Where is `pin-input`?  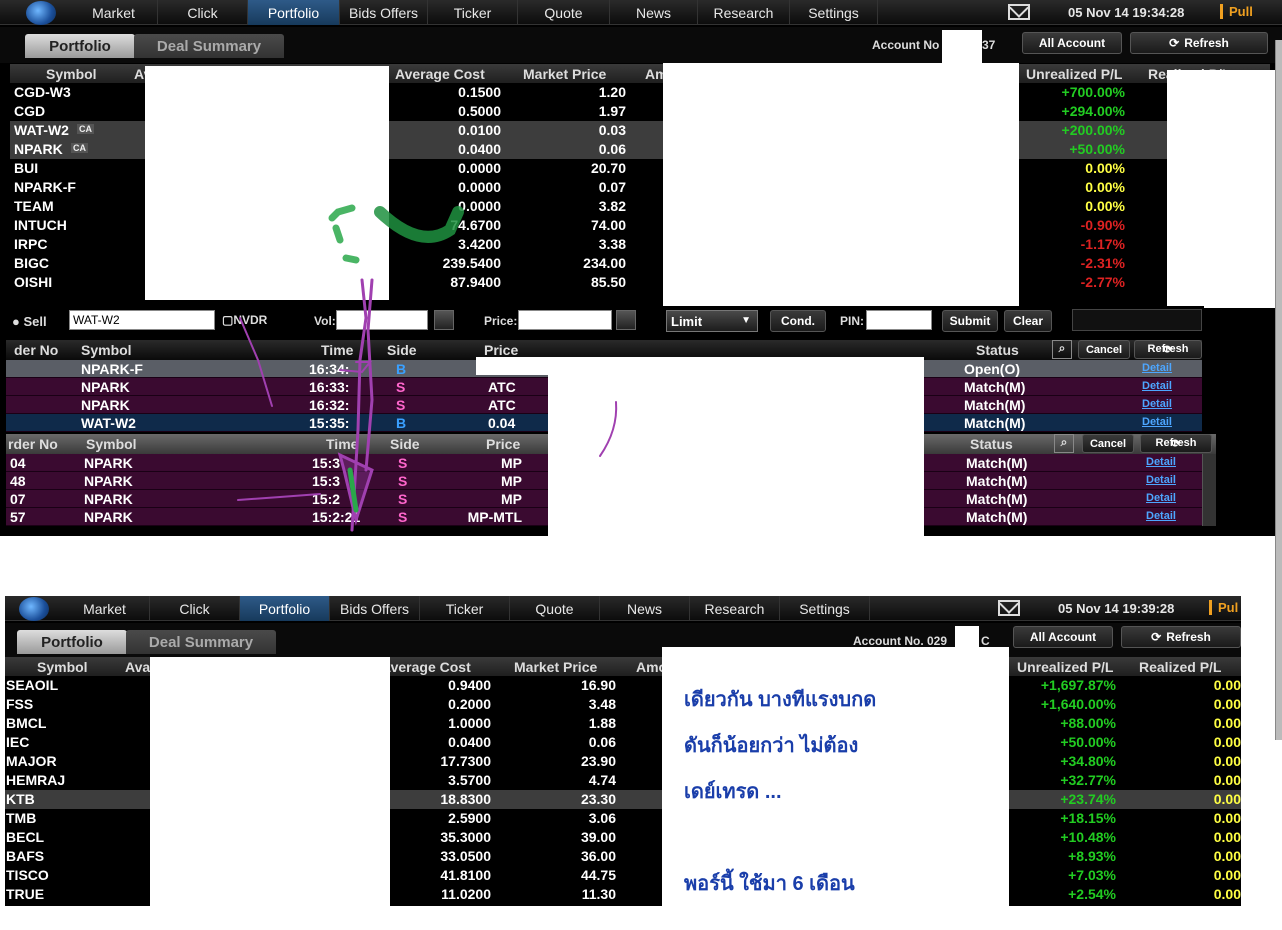 pin-input is located at coordinates (899, 320).